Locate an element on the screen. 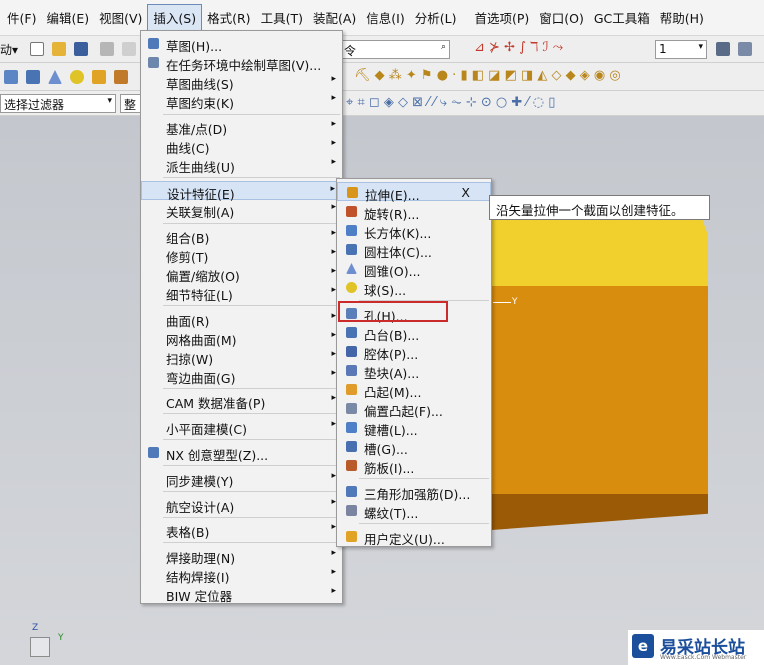  insert-menu-item-weld-assistant: 焊接助理(N) ▸ is located at coordinates (241, 556).